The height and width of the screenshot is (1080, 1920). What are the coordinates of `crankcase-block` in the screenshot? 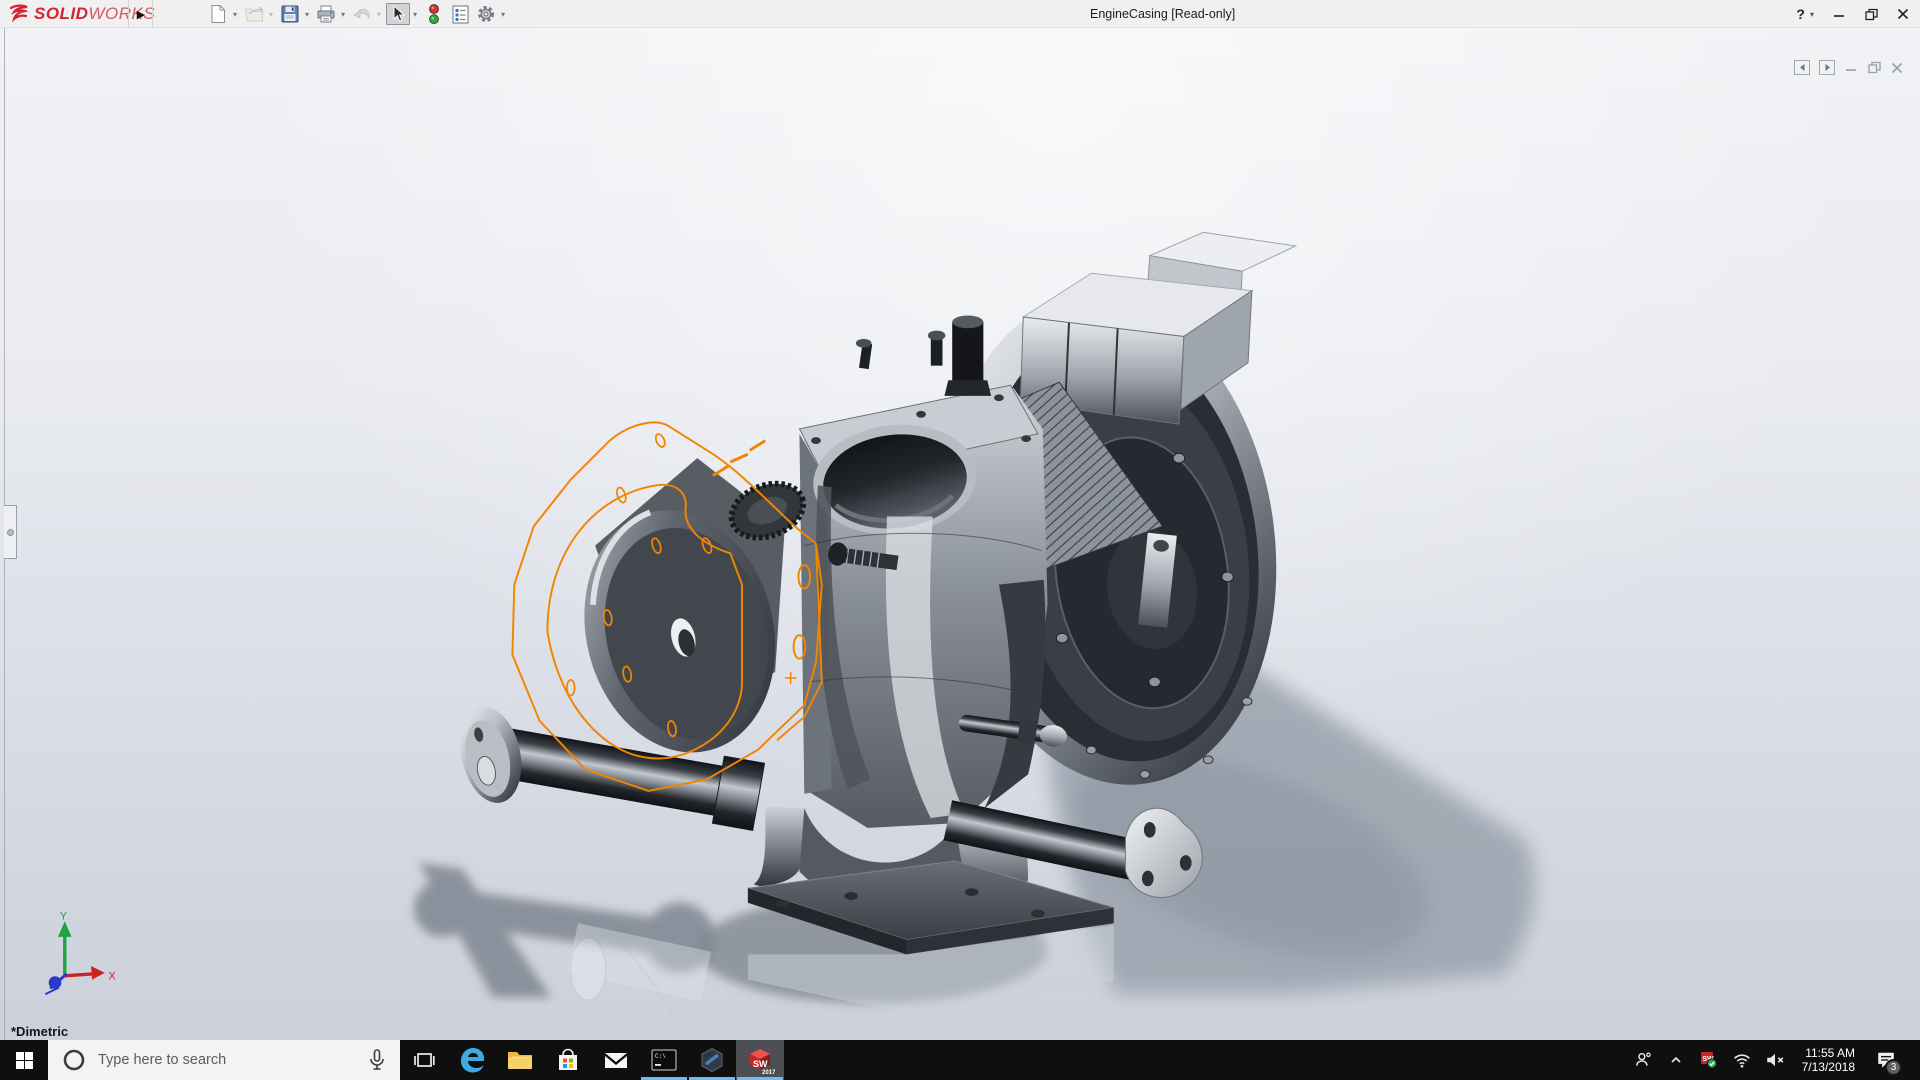 It's located at (923, 571).